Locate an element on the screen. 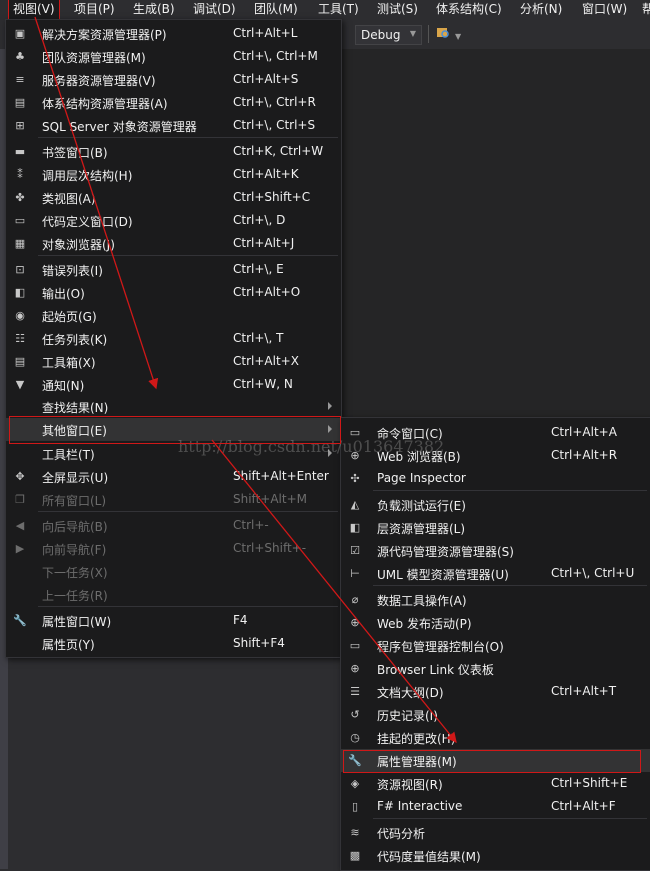  menubar-item: 工具(T) is located at coordinates (338, 9).